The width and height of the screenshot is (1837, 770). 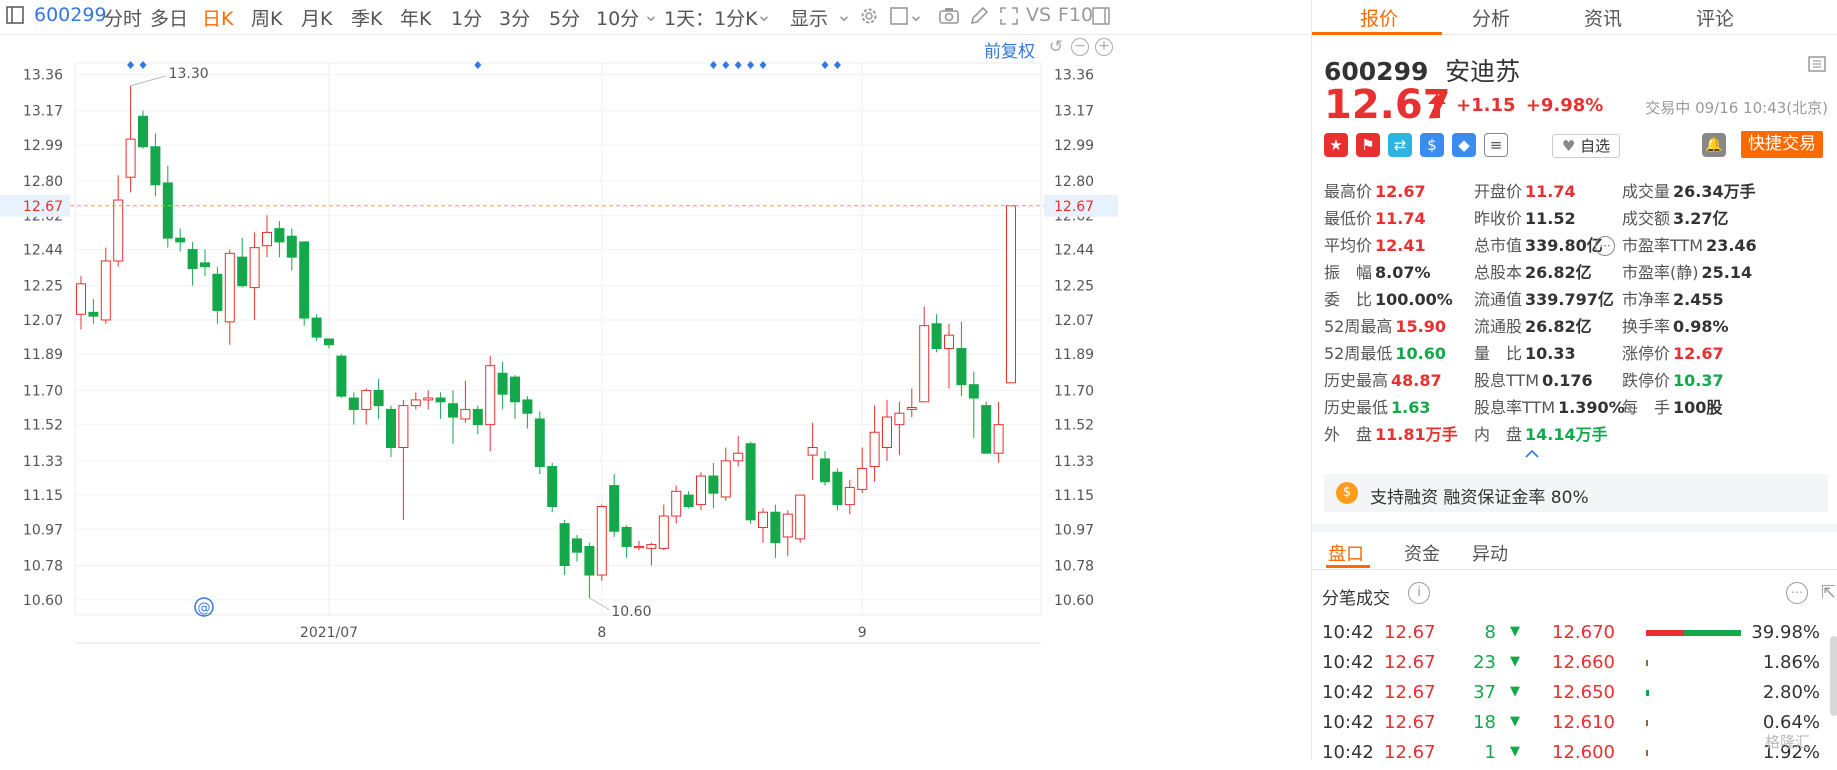 What do you see at coordinates (217, 17) in the screenshot?
I see `period-tab-daily: 日K` at bounding box center [217, 17].